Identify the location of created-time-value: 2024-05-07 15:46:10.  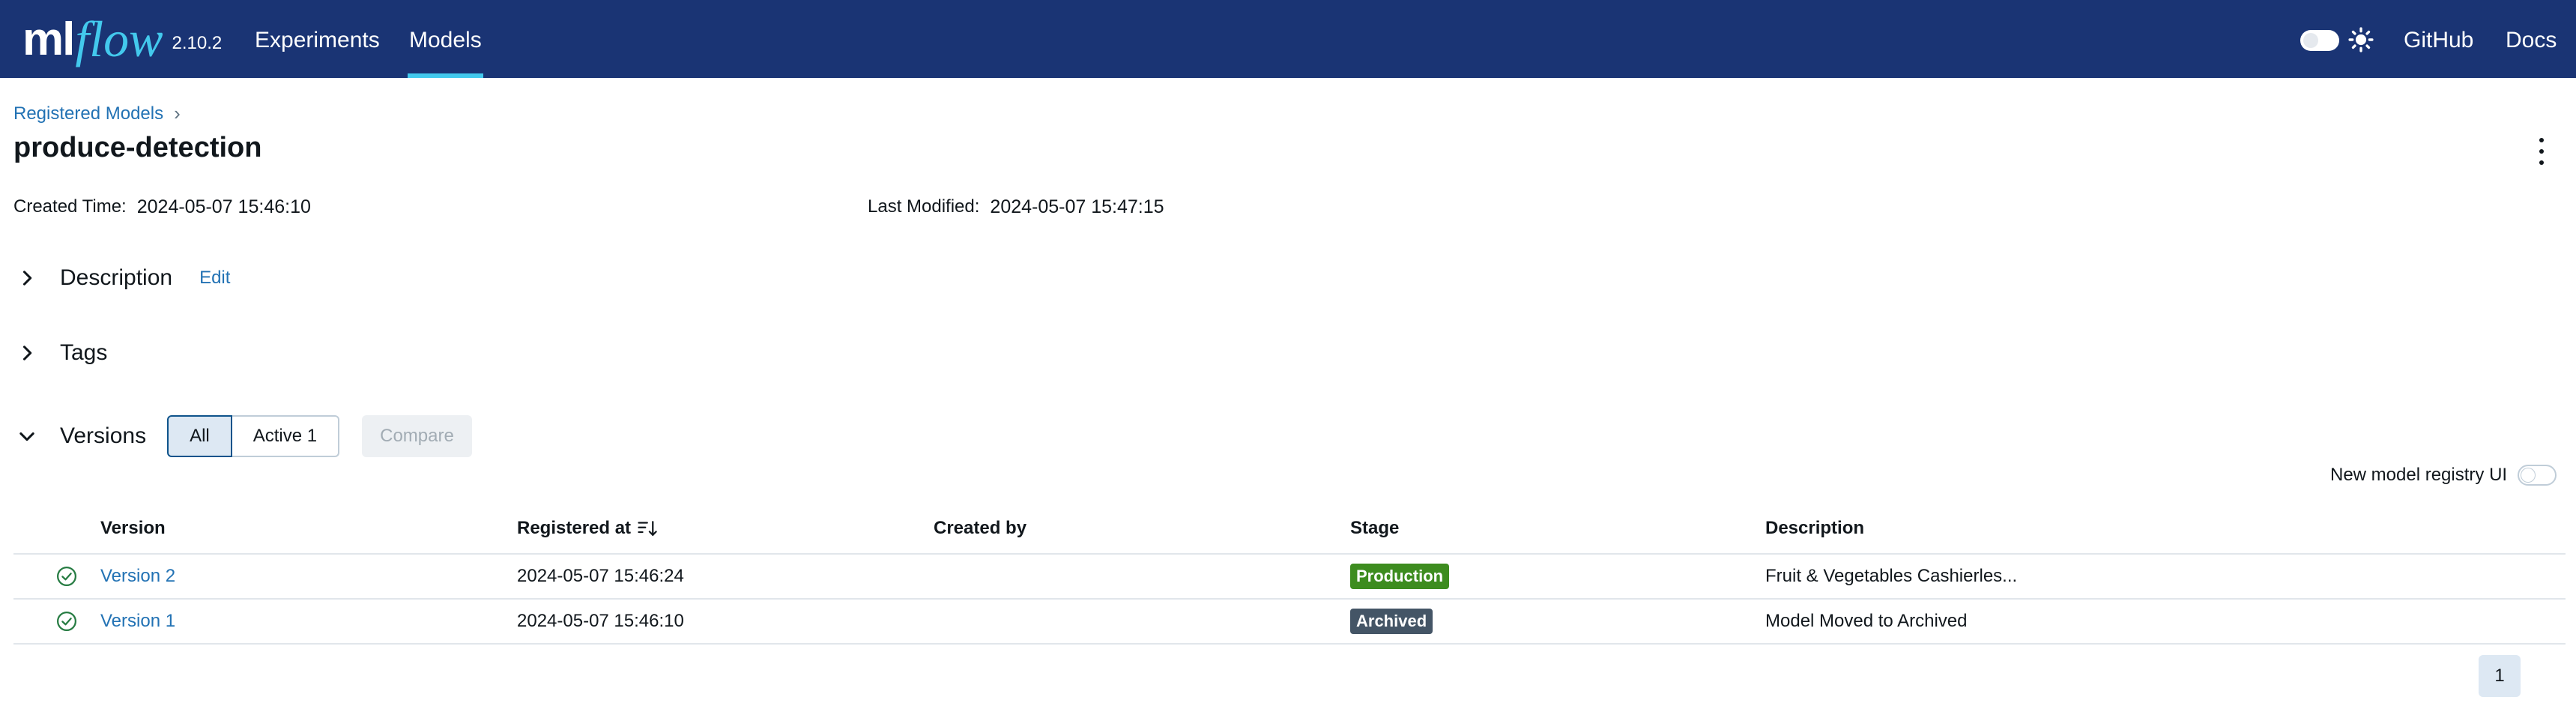
(223, 206).